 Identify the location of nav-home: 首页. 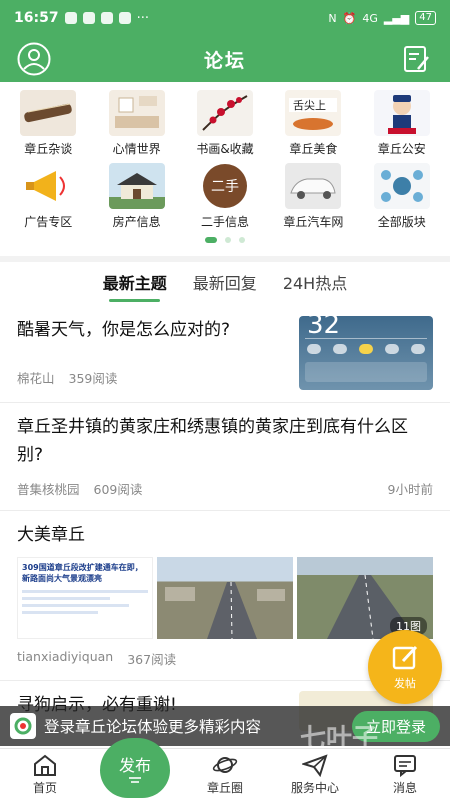
(45, 774).